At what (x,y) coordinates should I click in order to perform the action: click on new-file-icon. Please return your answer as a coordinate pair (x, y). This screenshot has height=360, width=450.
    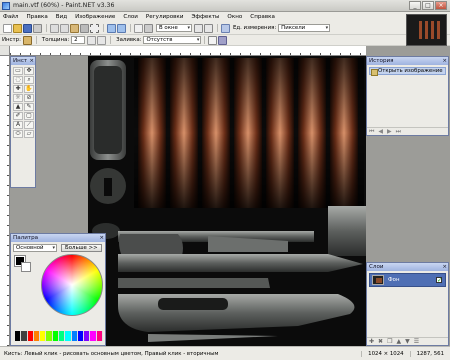
    Looking at the image, I should click on (7, 28).